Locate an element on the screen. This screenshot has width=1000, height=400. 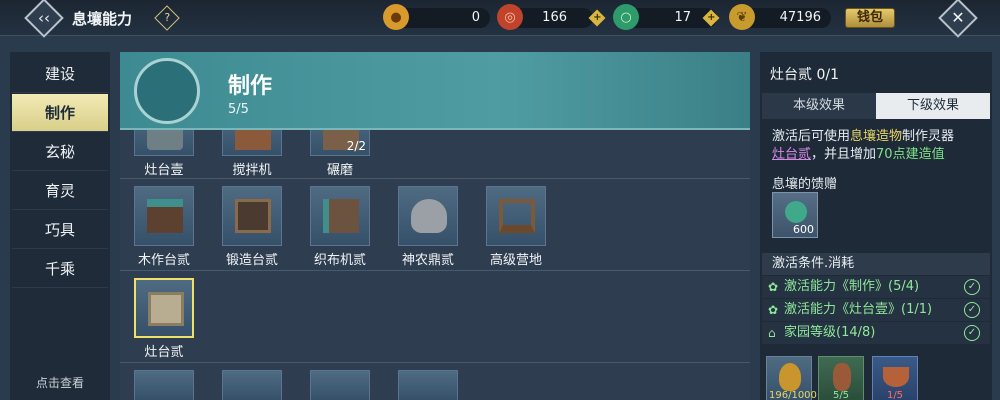
effect-description: 激活后可使用息壤造物制作灵器灶台贰，并且增加70点建造值 is located at coordinates (878, 146).